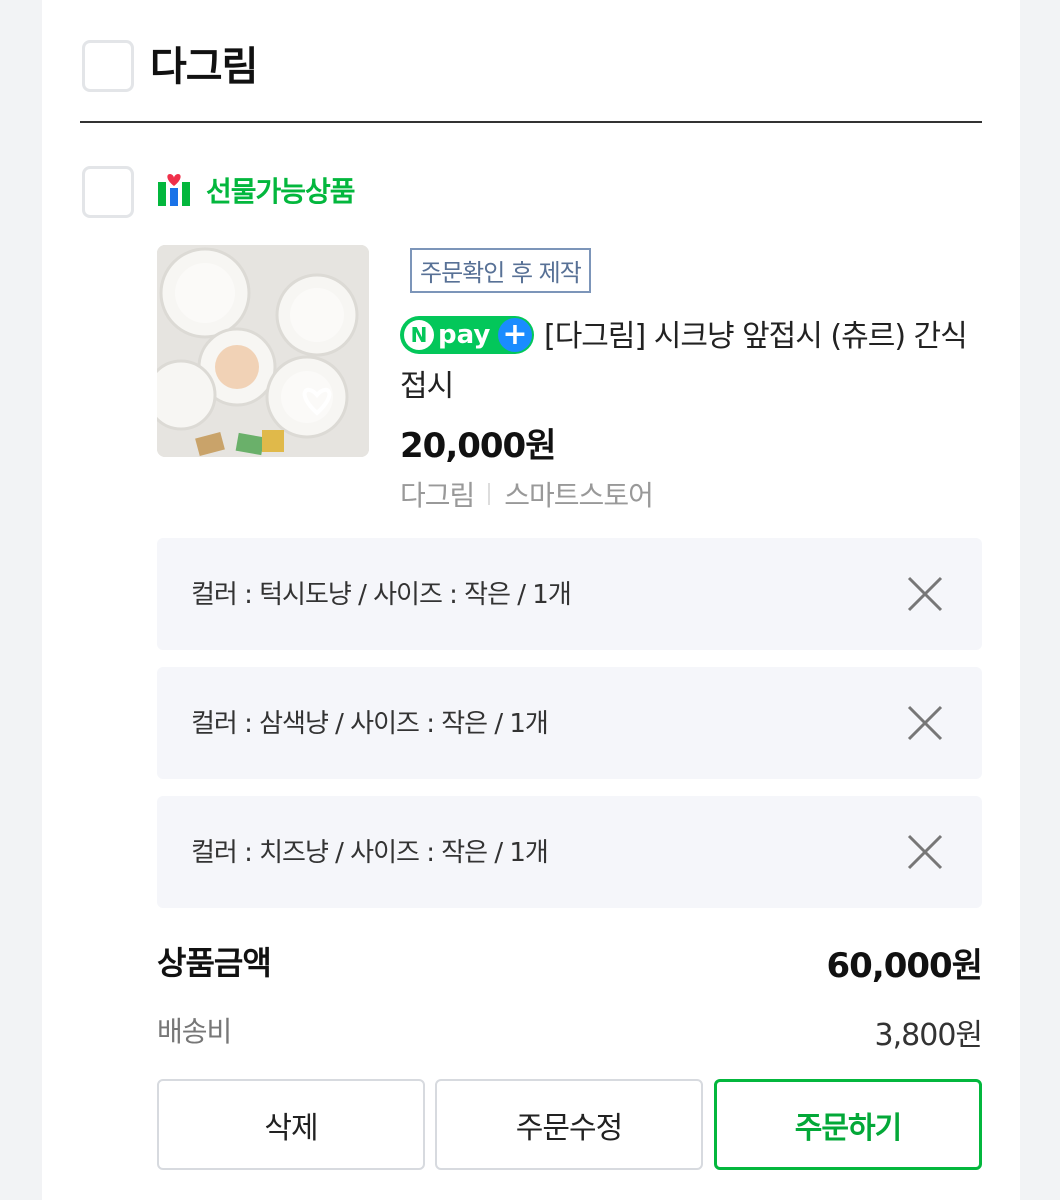 The image size is (1060, 1200). I want to click on option-row: 컬러 : 턱시도냥 / 사이즈 : 작은 / 1개, so click(569, 594).